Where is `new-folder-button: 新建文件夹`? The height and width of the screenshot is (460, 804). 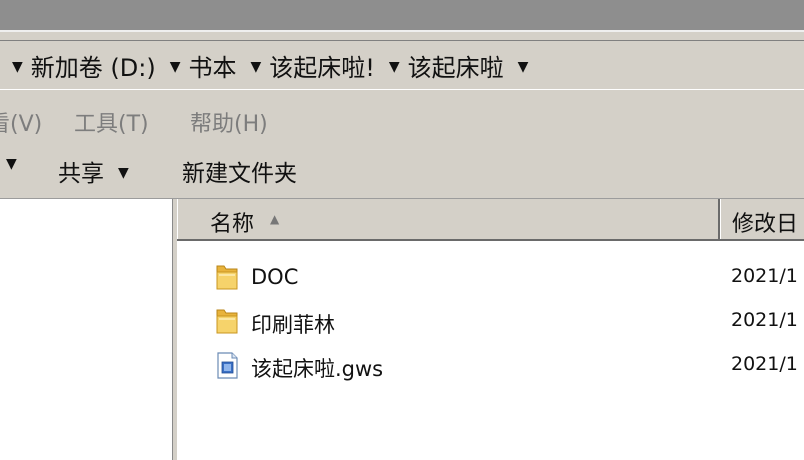
new-folder-button: 新建文件夹 is located at coordinates (239, 171).